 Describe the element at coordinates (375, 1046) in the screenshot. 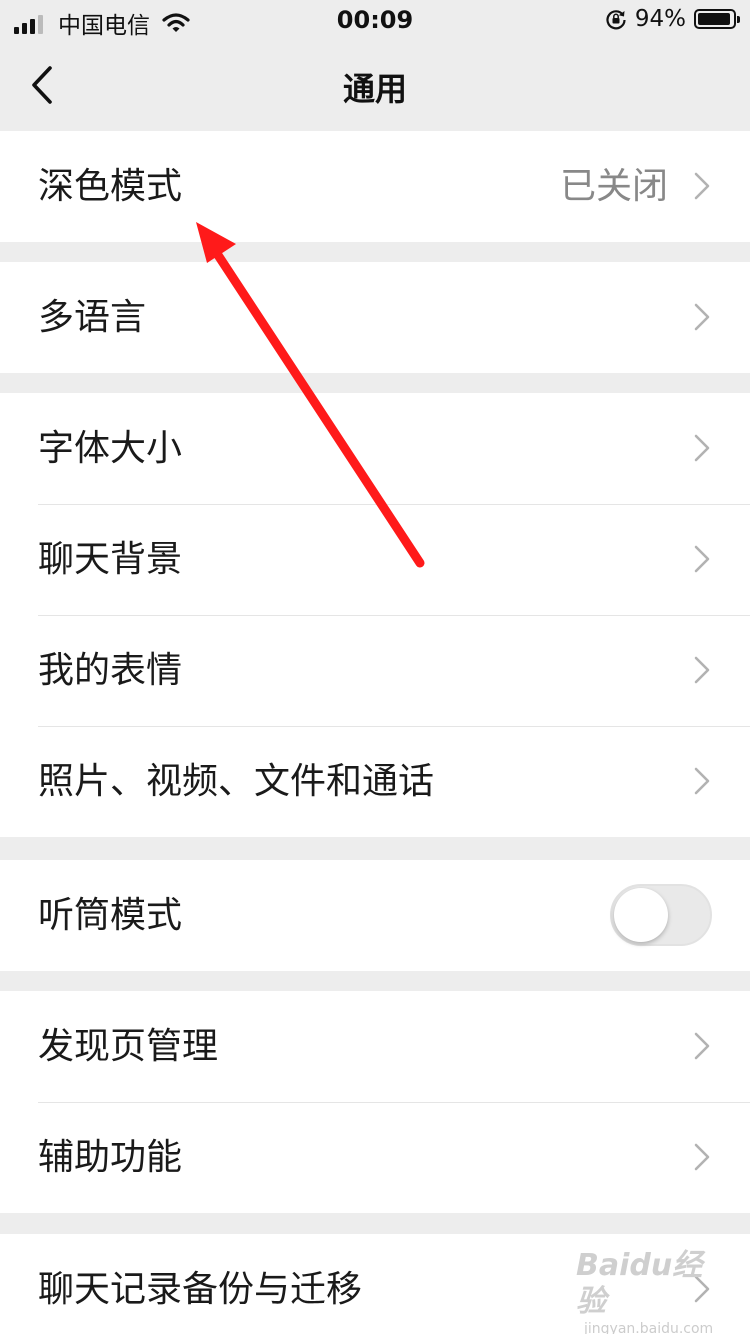

I see `settings-item-discover-management: 发现页管理` at that location.